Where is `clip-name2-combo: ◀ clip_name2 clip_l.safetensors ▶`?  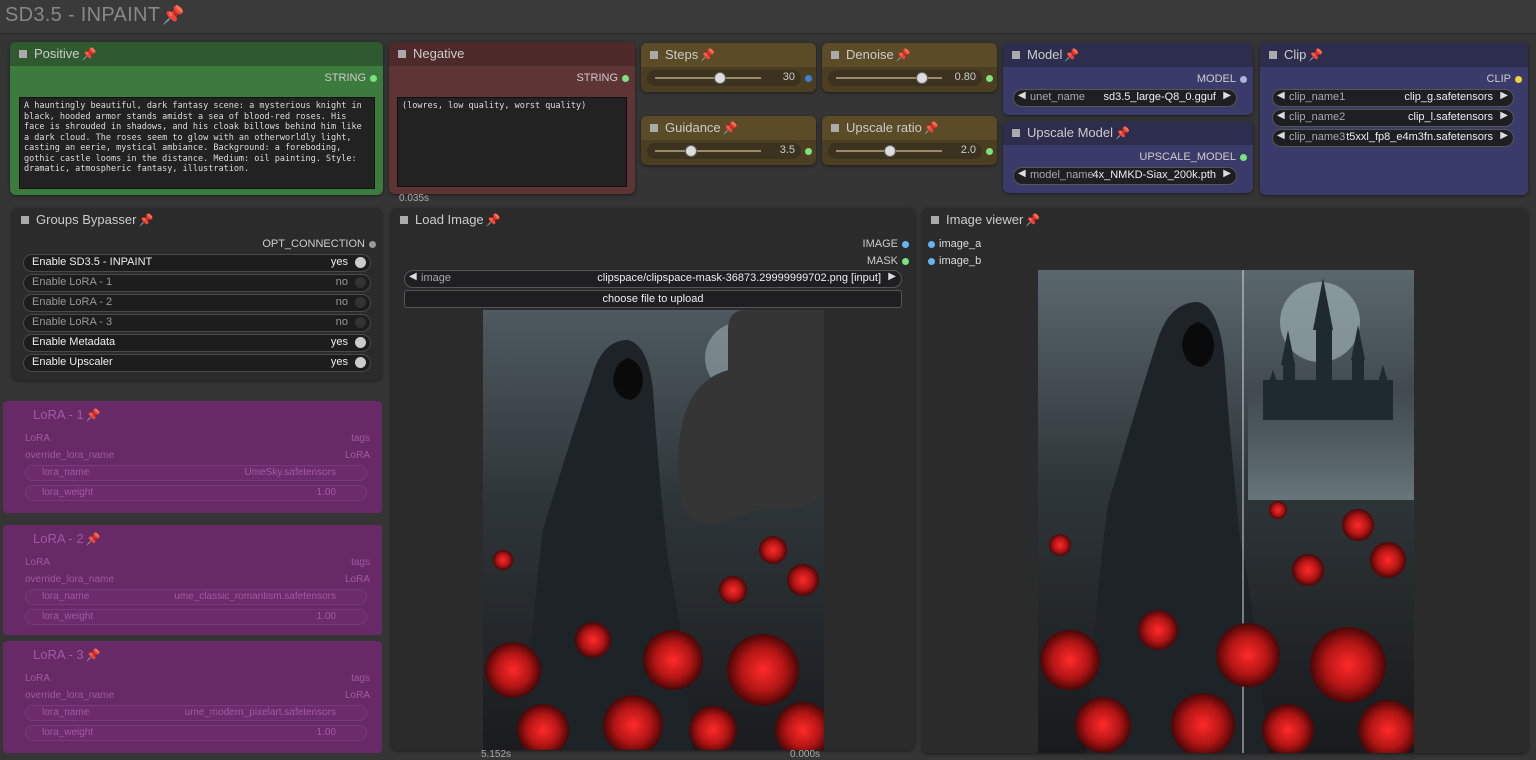
clip-name2-combo: ◀ clip_name2 clip_l.safetensors ▶ is located at coordinates (1393, 118).